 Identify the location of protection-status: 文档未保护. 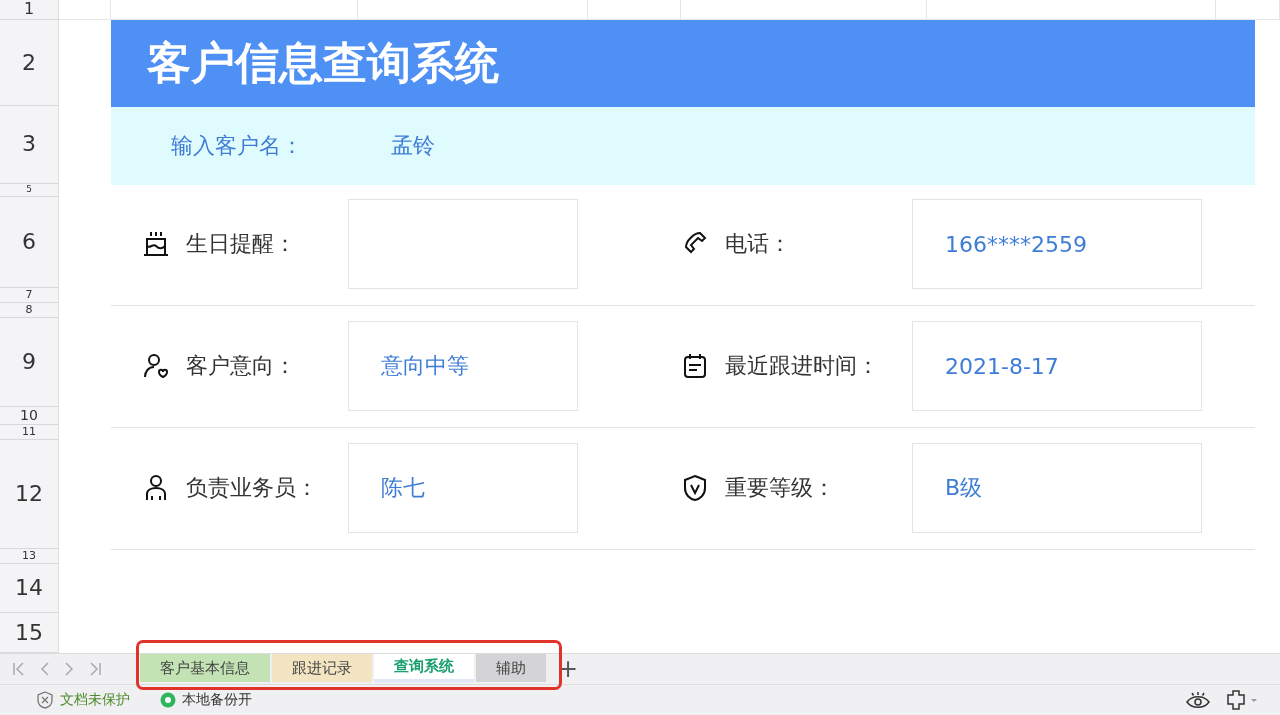
(95, 700).